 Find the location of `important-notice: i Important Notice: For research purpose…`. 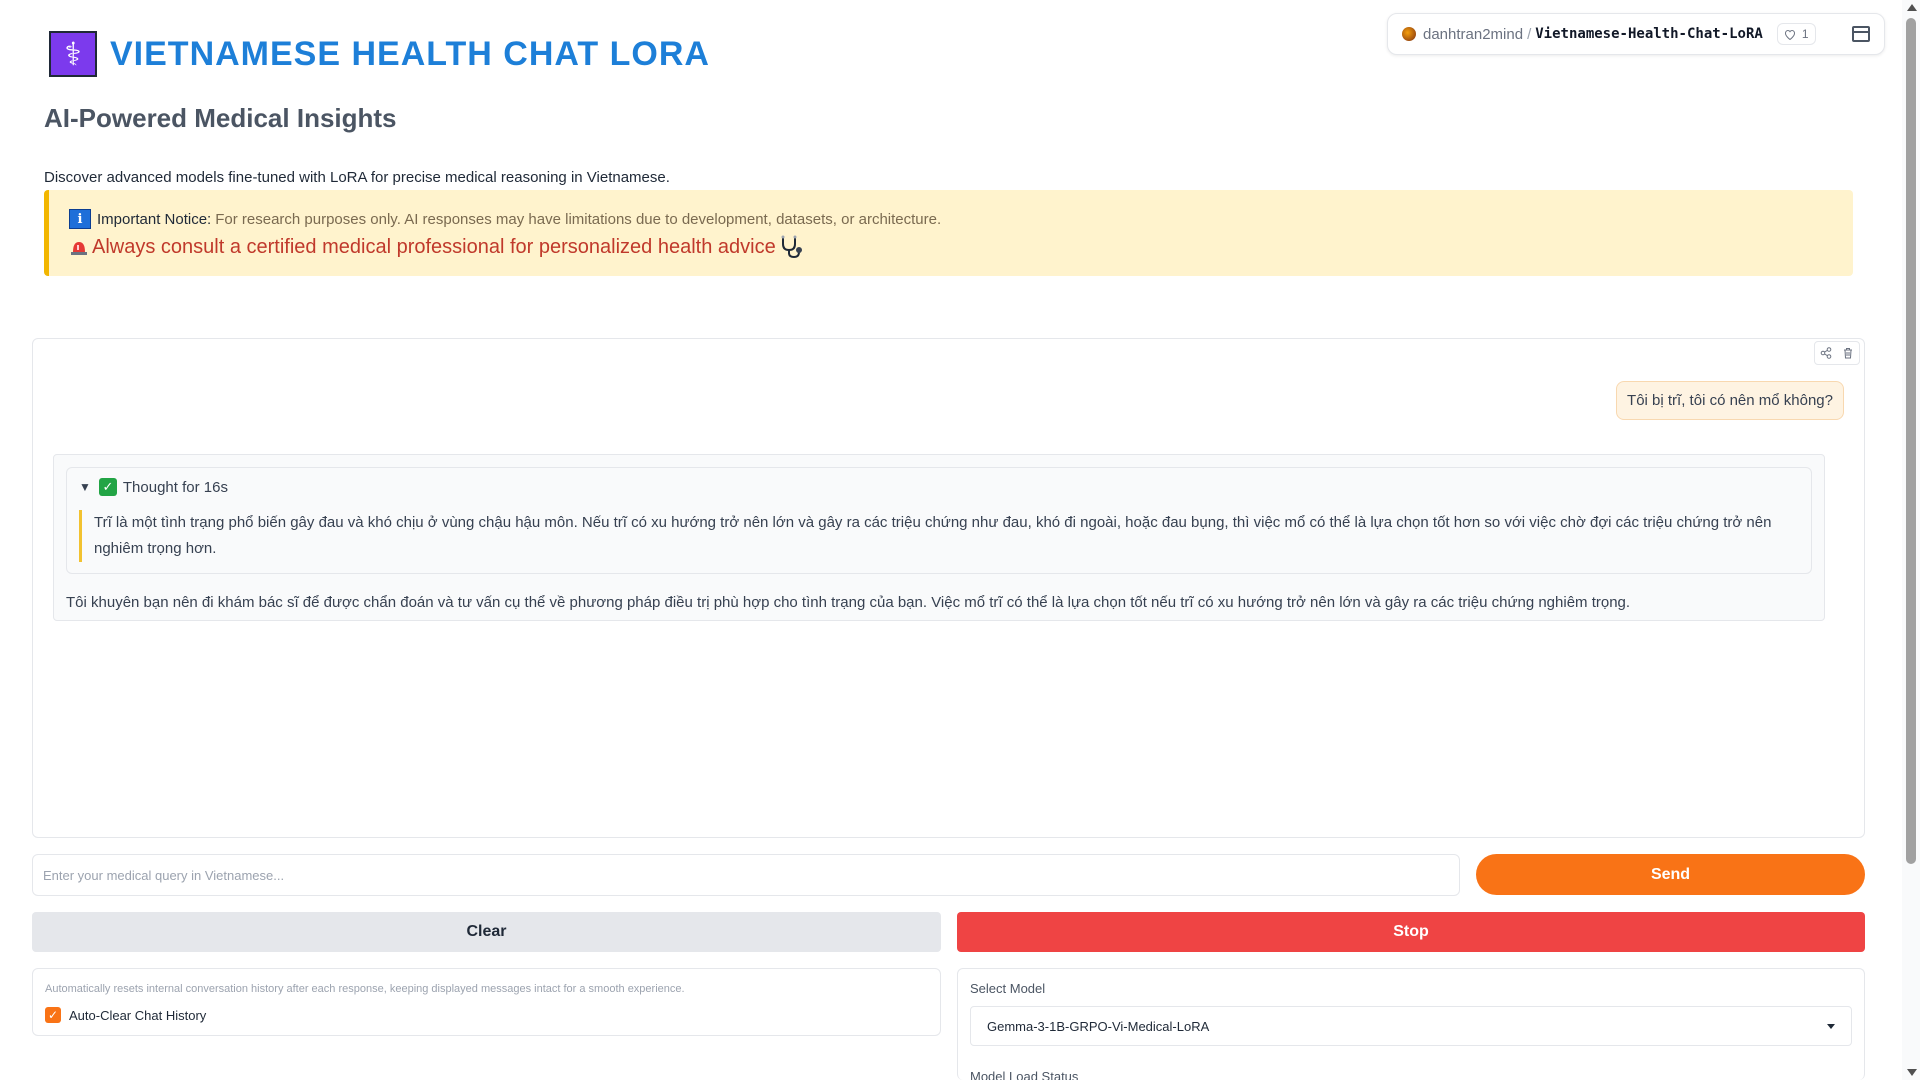

important-notice: i Important Notice: For research purpose… is located at coordinates (948, 233).